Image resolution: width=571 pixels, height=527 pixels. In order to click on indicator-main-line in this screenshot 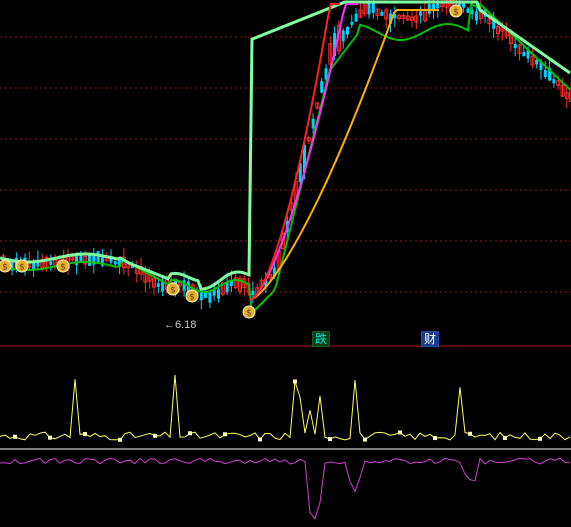, I will do `click(285, 408)`.